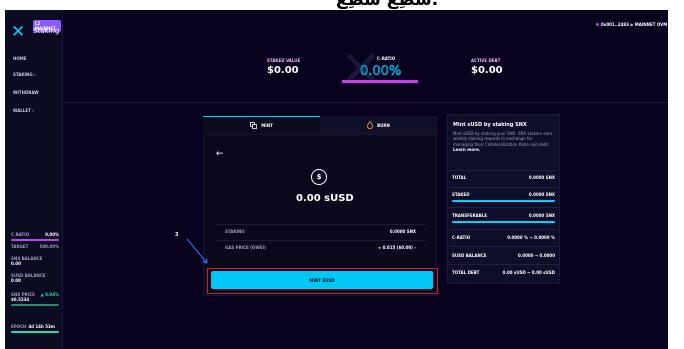 This screenshot has width=684, height=349. I want to click on epoch-bar, so click(35, 332).